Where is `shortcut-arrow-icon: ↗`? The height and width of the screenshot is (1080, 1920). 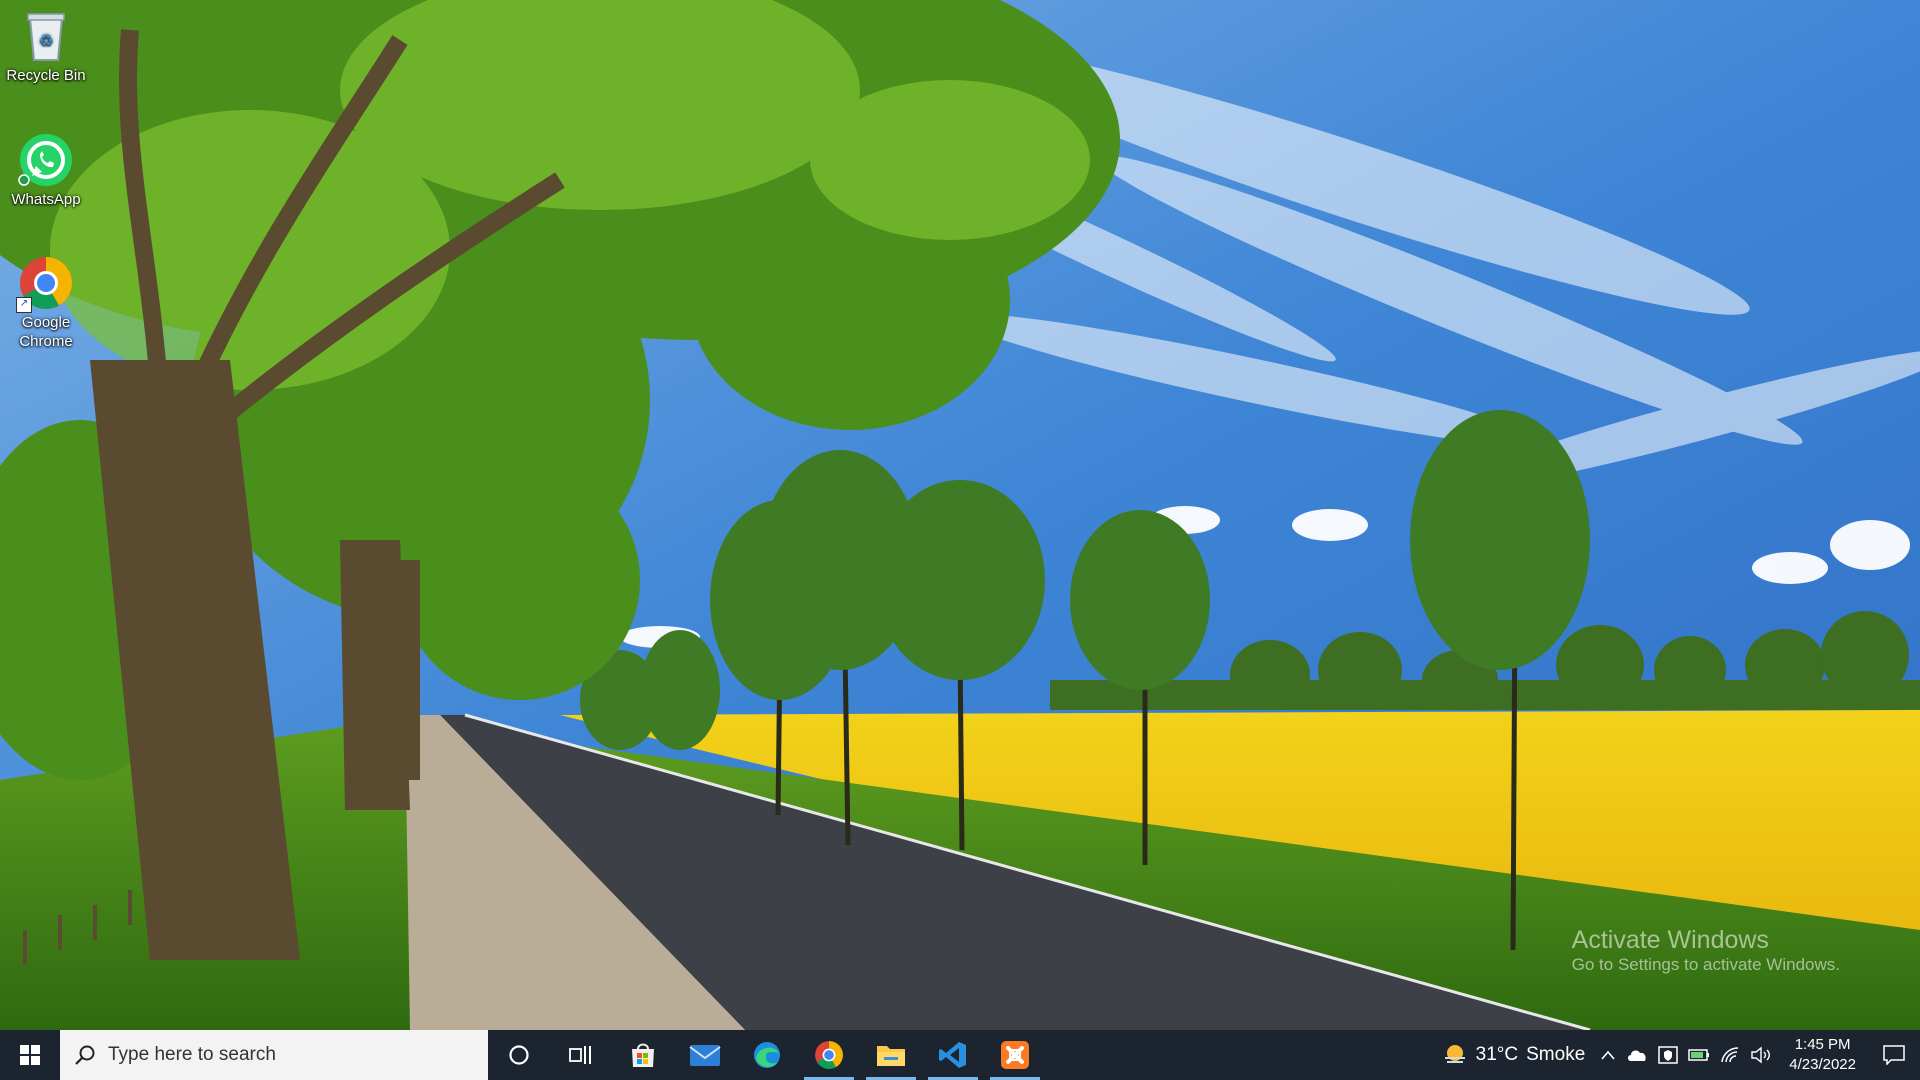
shortcut-arrow-icon: ↗ is located at coordinates (24, 305).